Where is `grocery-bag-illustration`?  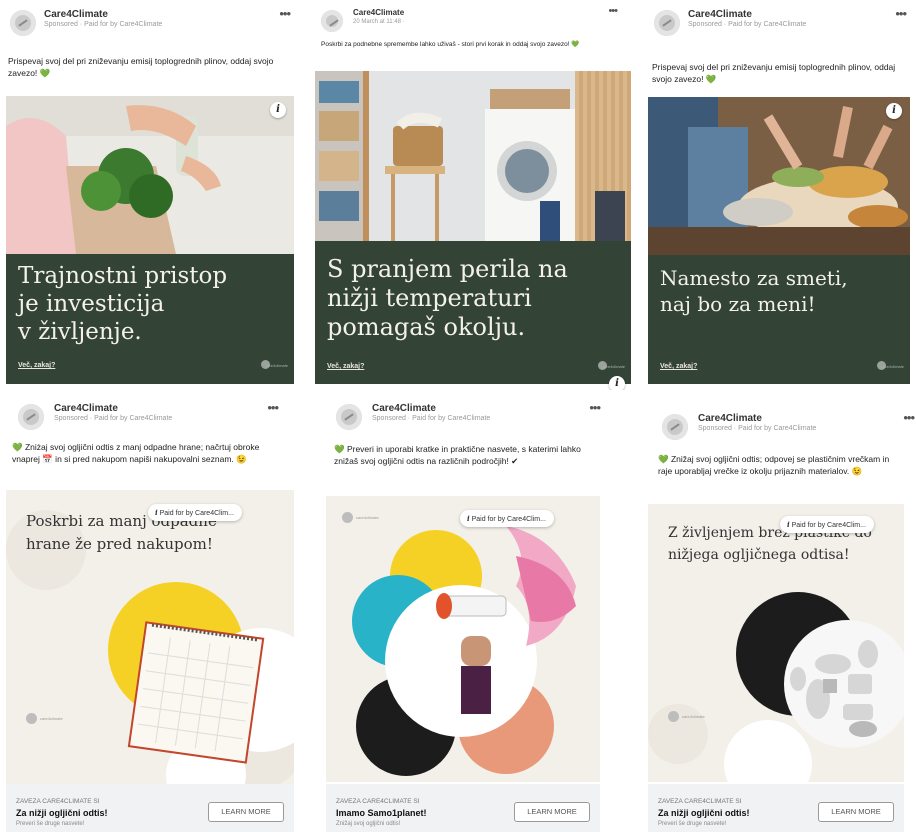 grocery-bag-illustration is located at coordinates (150, 175).